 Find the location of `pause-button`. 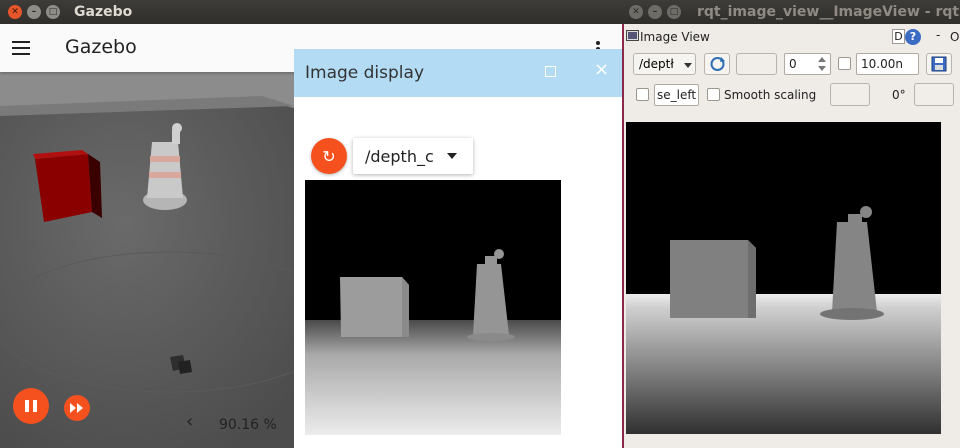

pause-button is located at coordinates (31, 406).